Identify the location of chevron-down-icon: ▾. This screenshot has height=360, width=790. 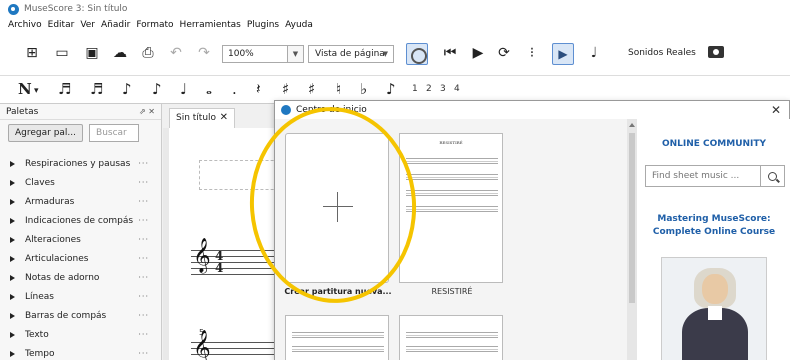
(36, 91).